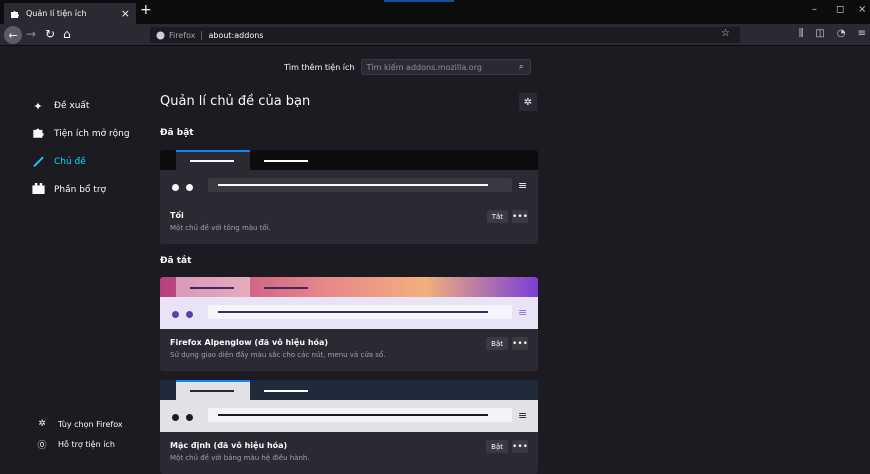  I want to click on search-placeholder: Tìm kiếm addons.mozilla.org, so click(424, 67).